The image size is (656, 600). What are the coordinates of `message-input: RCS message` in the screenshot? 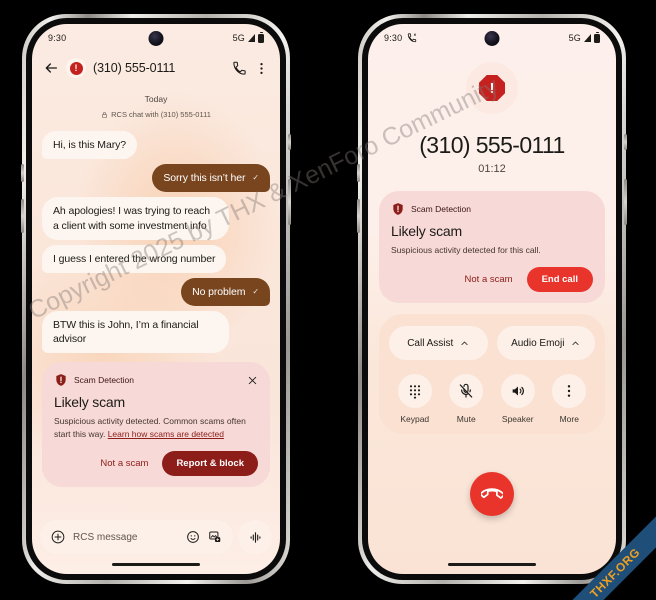 It's located at (125, 537).